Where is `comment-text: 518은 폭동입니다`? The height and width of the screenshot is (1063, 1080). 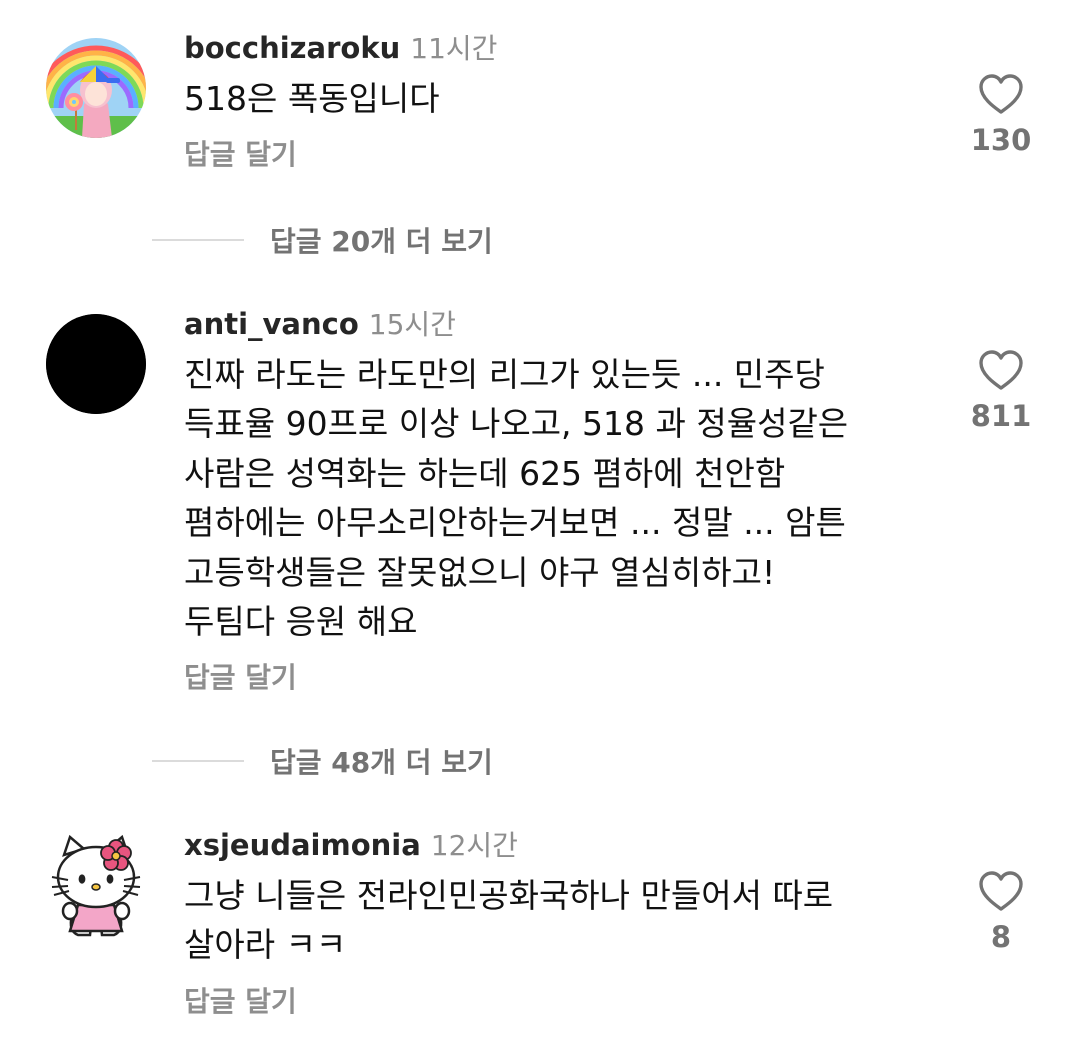 comment-text: 518은 폭동입니다 is located at coordinates (312, 98).